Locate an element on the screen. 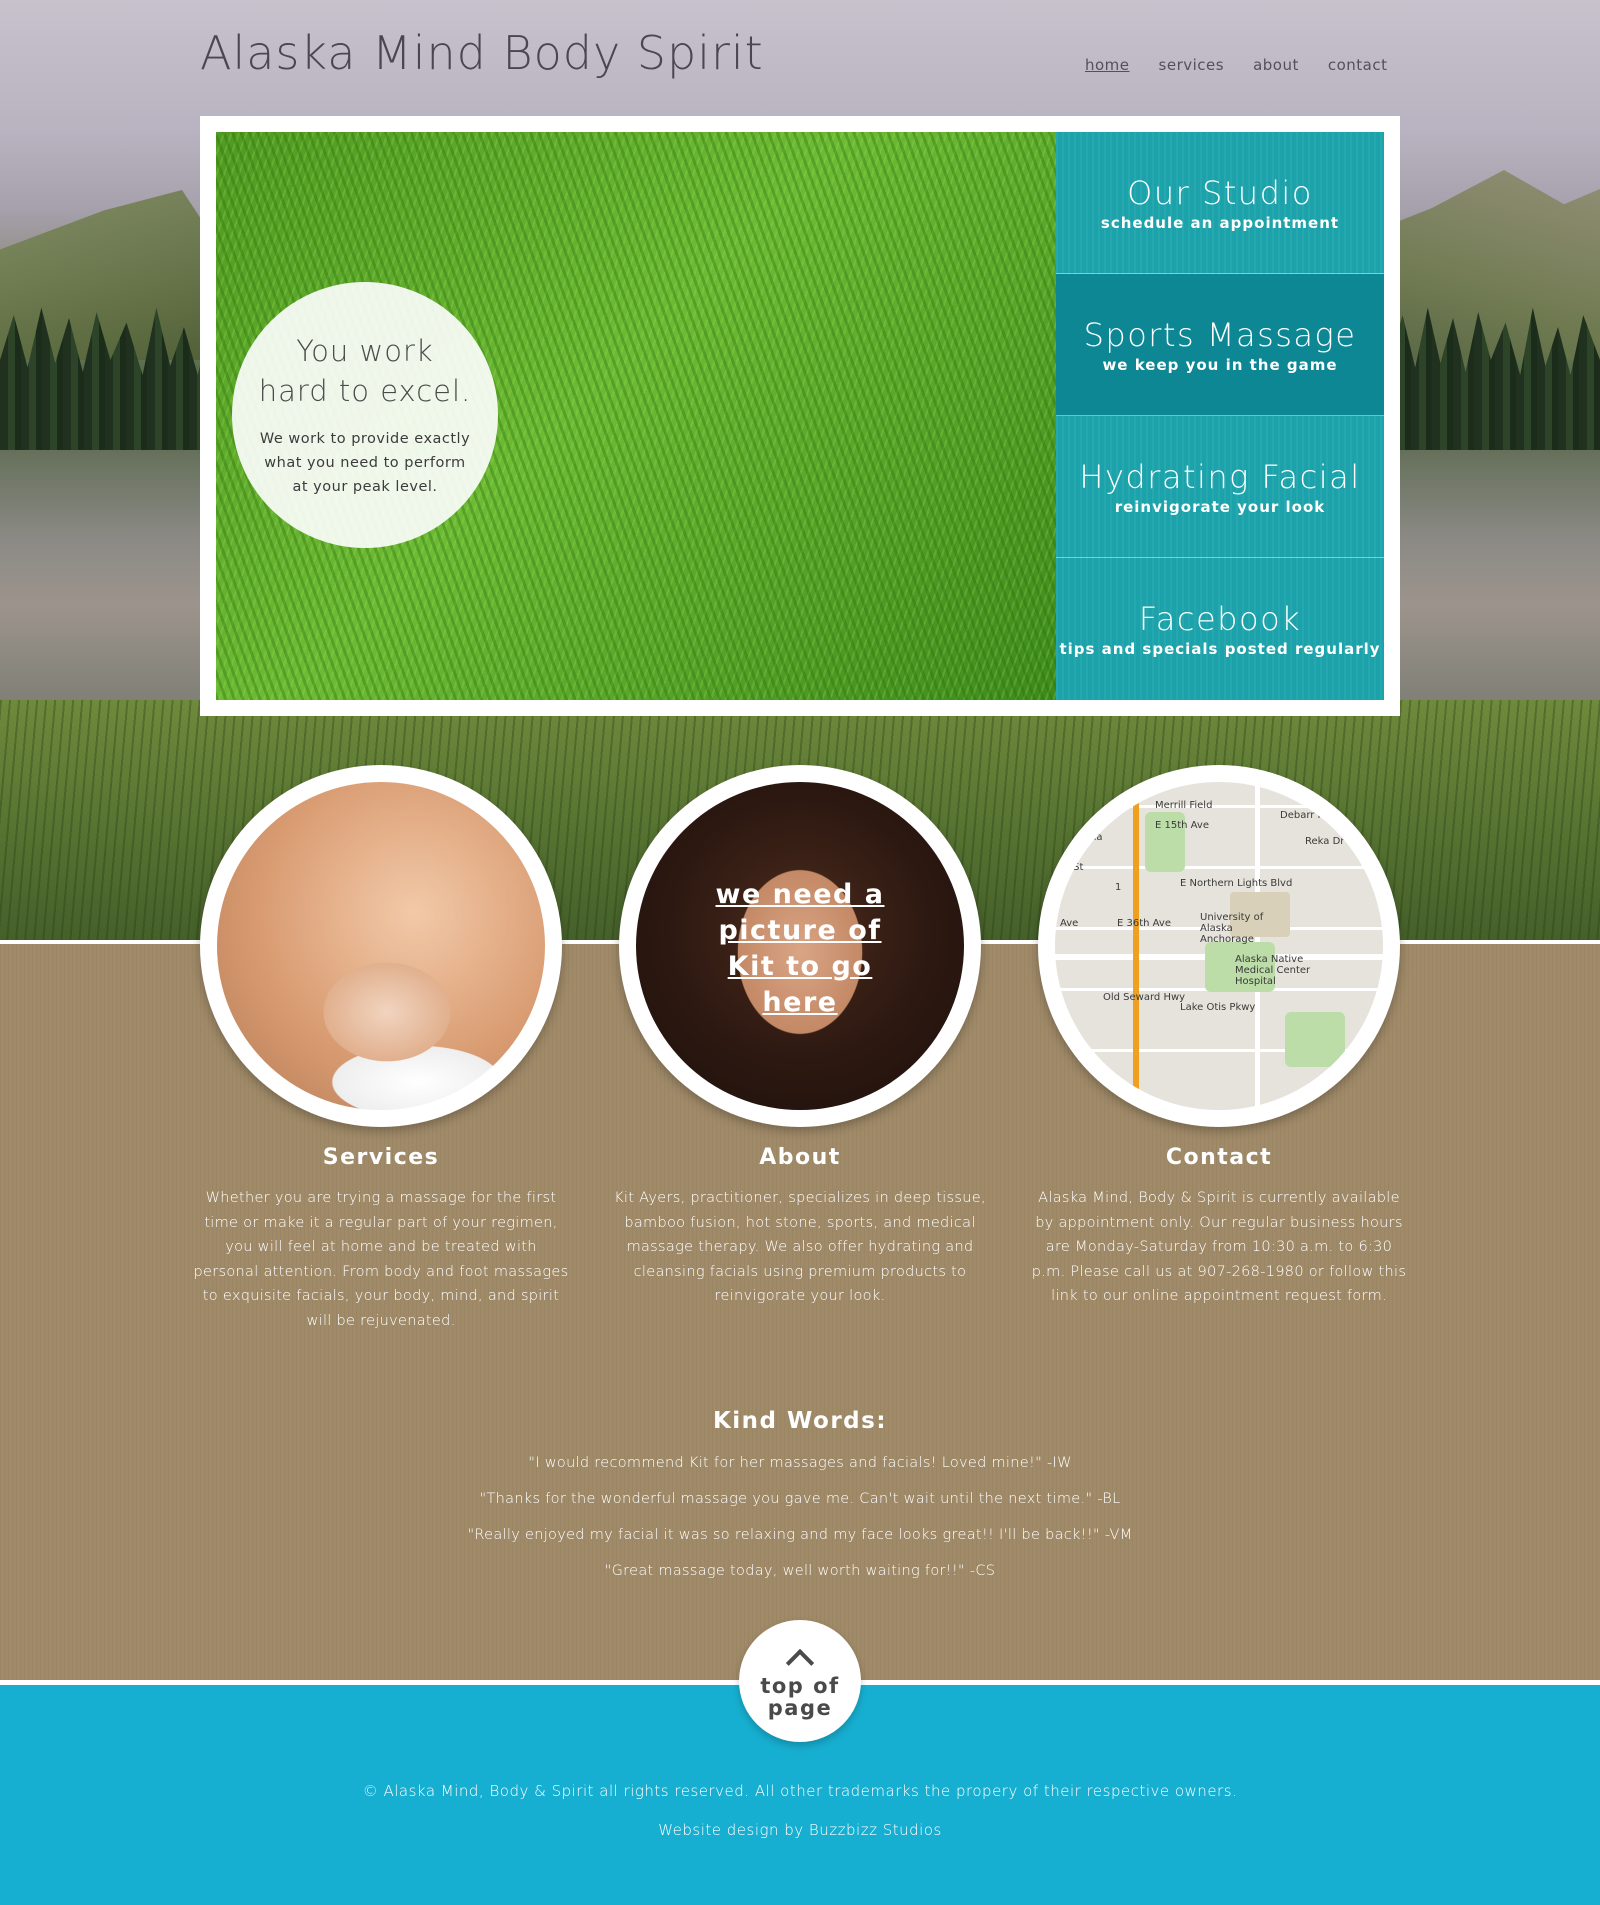 Image resolution: width=1600 pixels, height=1905 pixels. map-label: Merrill Field is located at coordinates (1184, 805).